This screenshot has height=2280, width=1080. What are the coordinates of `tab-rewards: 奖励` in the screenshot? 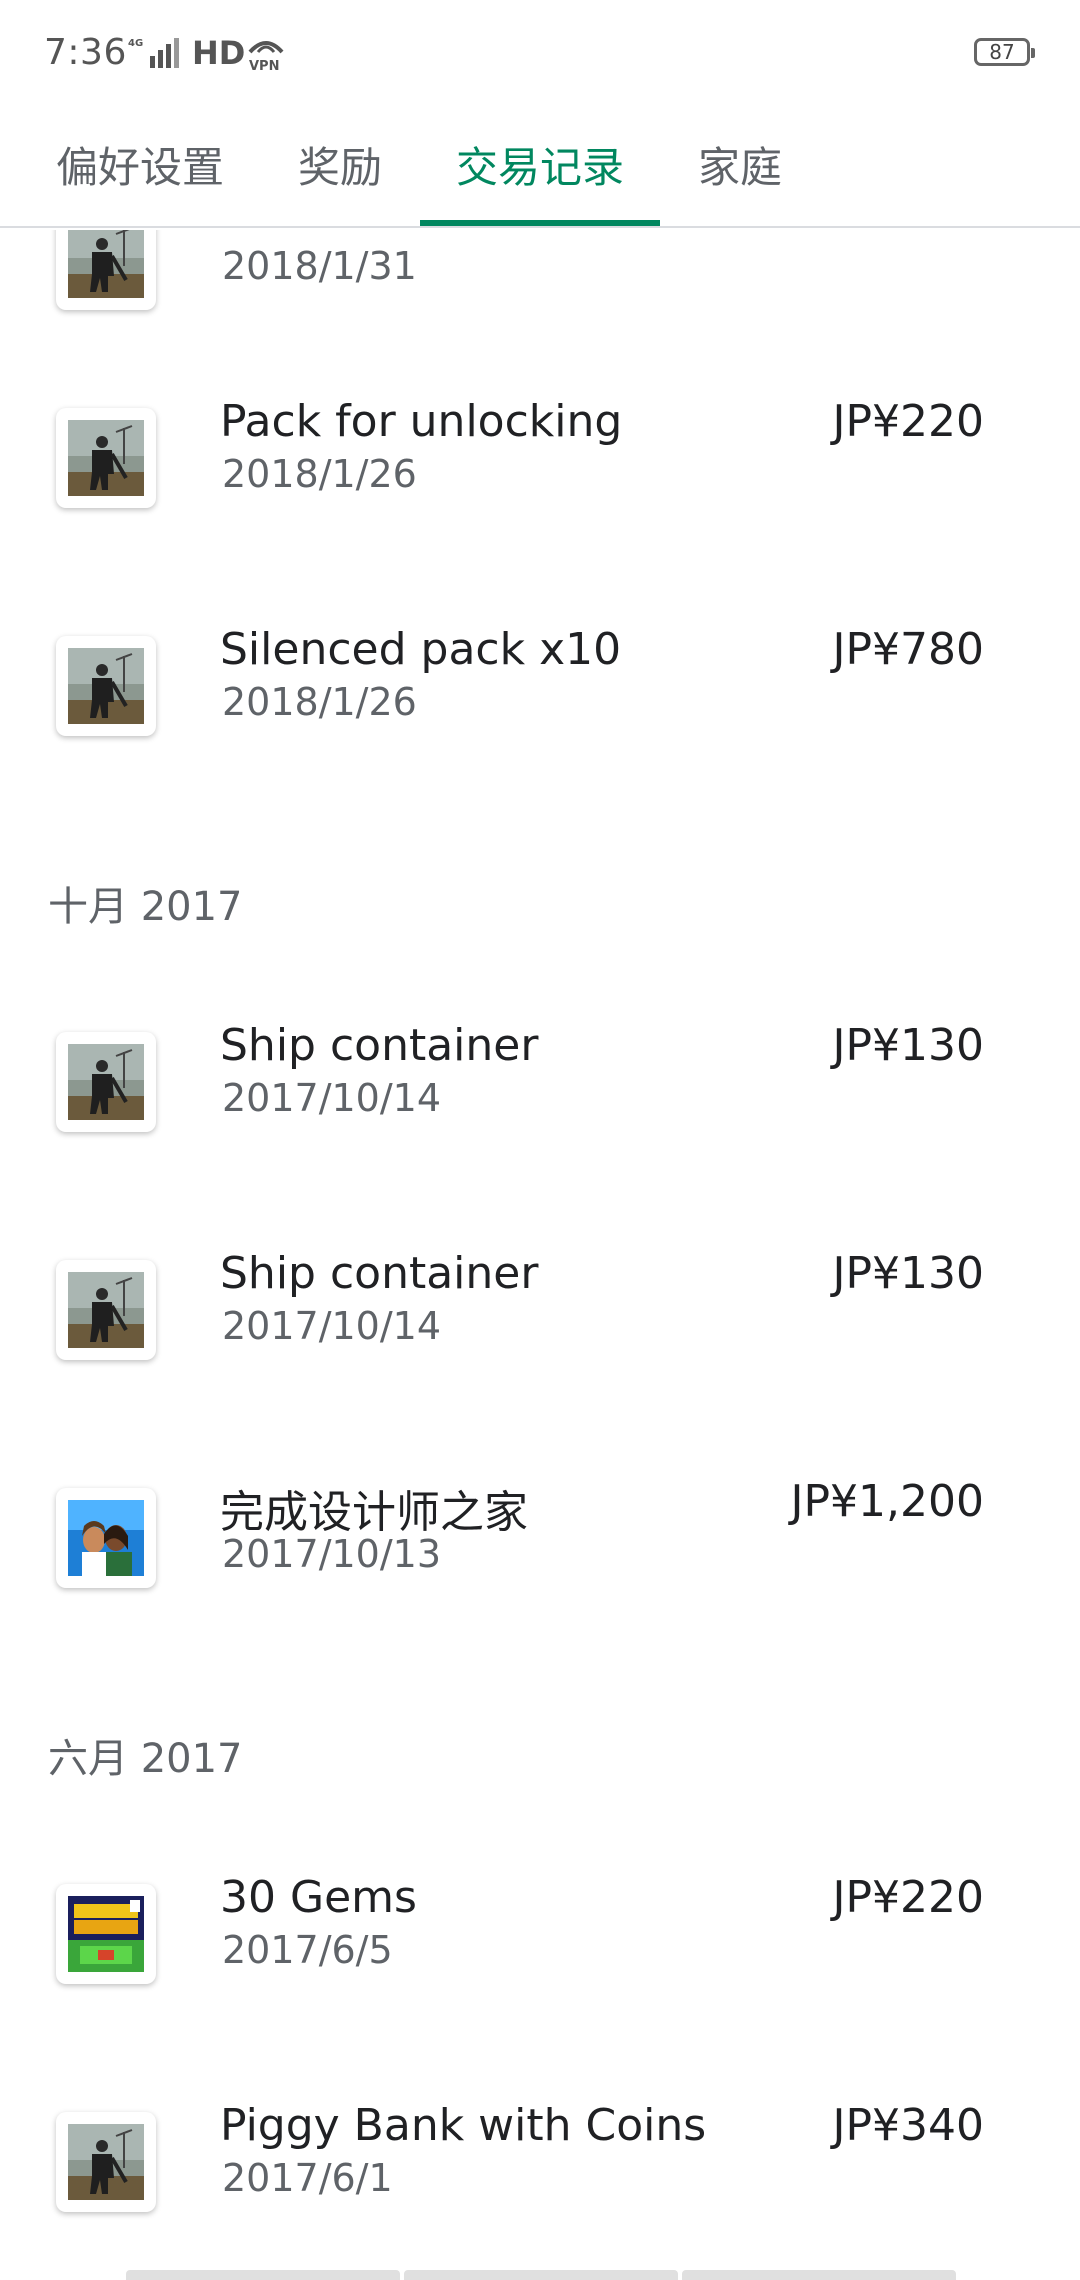 It's located at (340, 164).